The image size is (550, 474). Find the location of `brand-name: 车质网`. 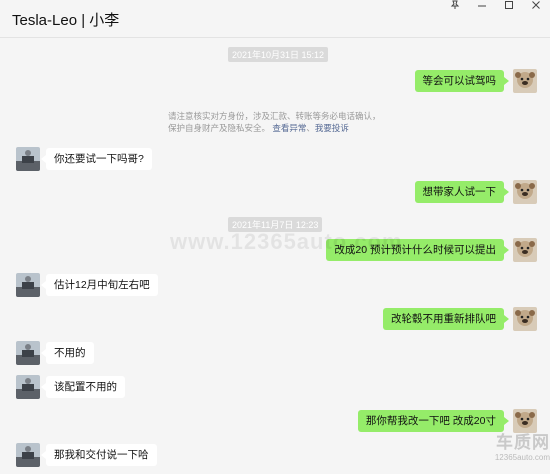

brand-name: 车质网 is located at coordinates (523, 442).